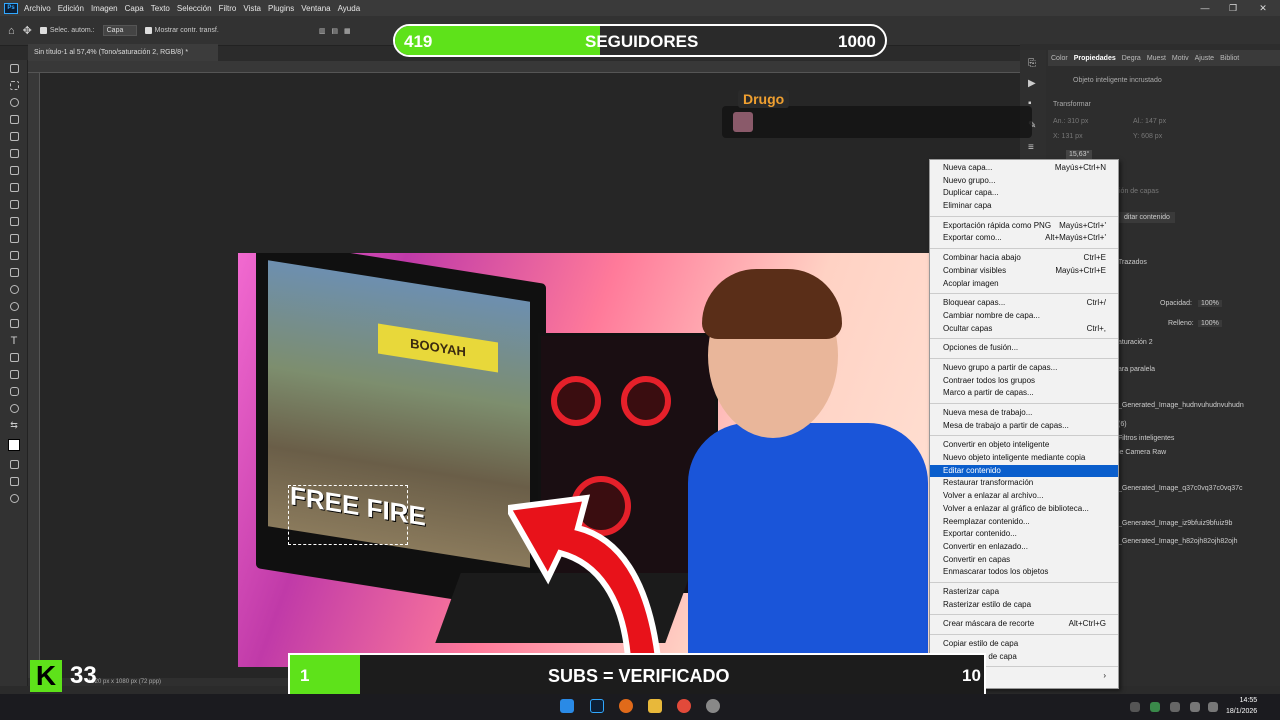 This screenshot has height=720, width=1280. What do you see at coordinates (597, 706) in the screenshot?
I see `photoshop-taskbar-icon` at bounding box center [597, 706].